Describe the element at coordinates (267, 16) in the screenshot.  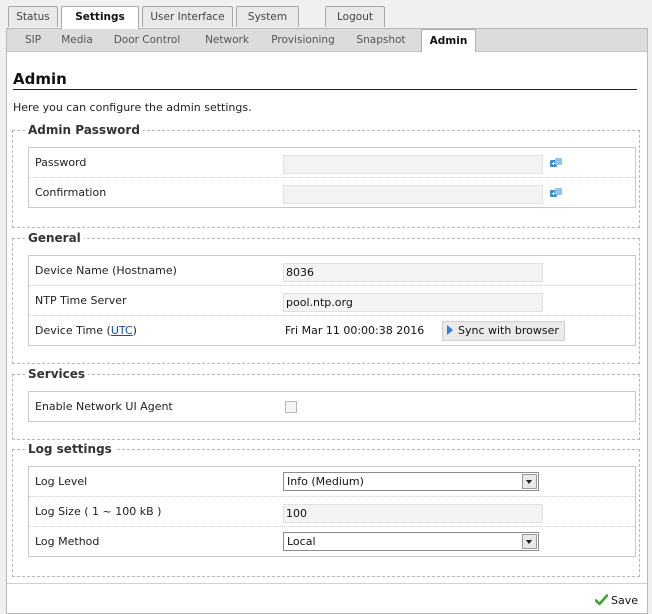
I see `tab-system: System` at that location.